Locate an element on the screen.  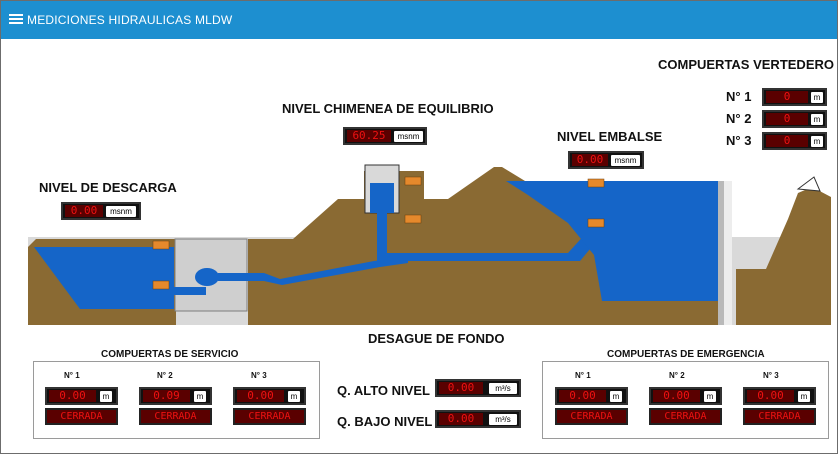
turbine-casing is located at coordinates (207, 277).